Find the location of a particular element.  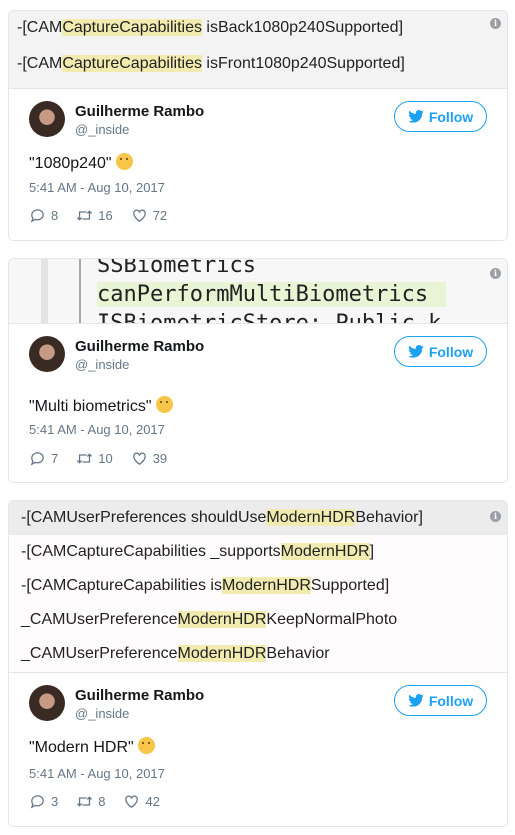

reply-button: 3 is located at coordinates (43, 801).